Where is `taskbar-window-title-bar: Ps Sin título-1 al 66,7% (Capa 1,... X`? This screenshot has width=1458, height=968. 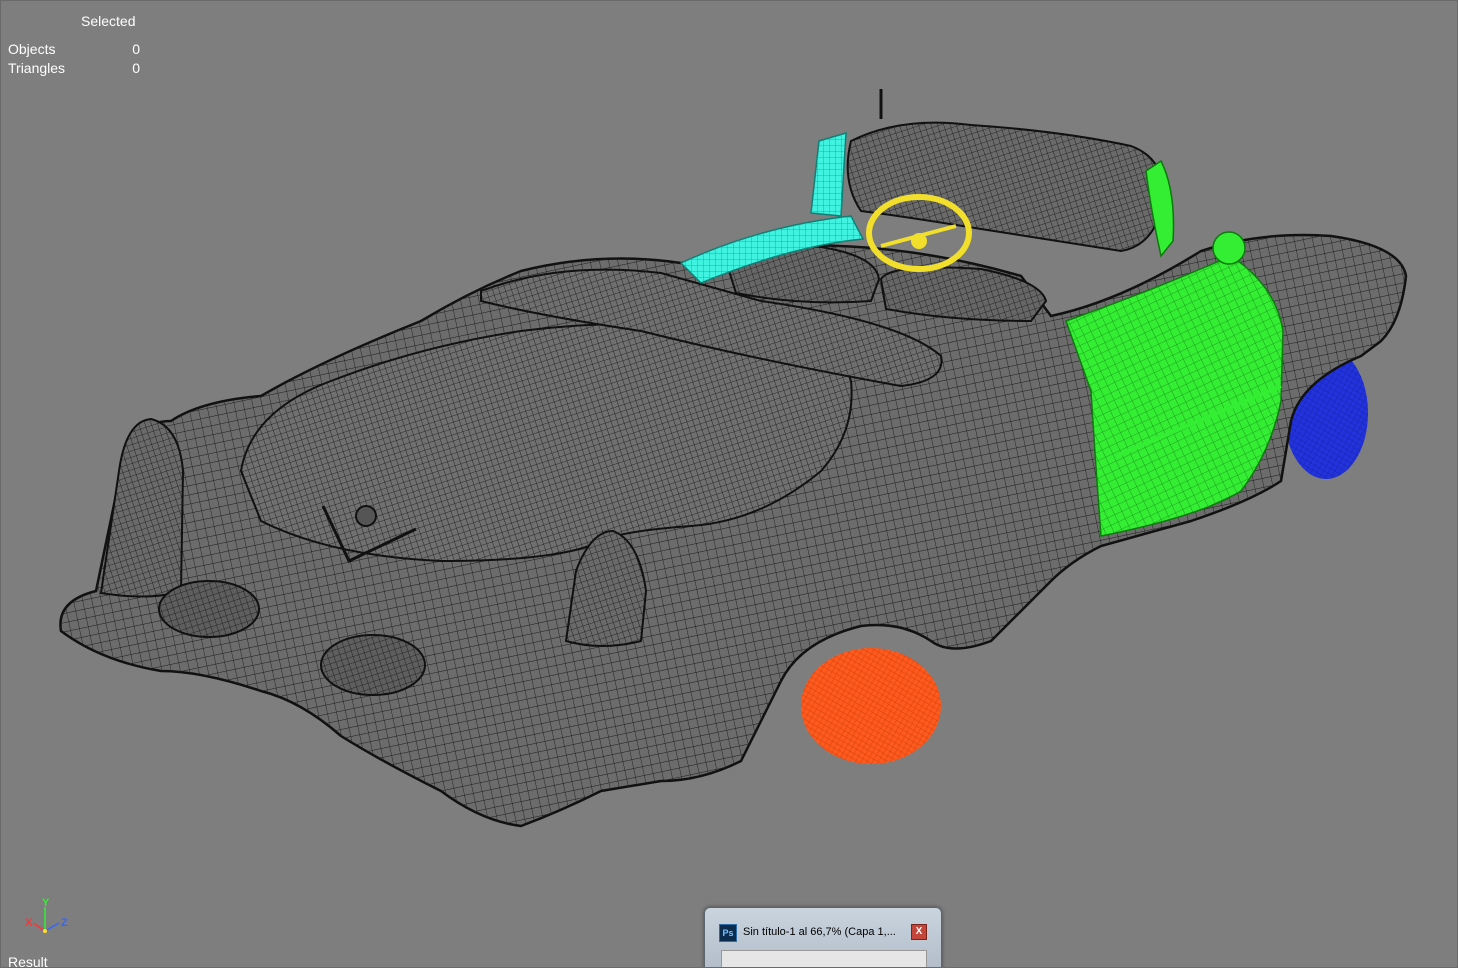 taskbar-window-title-bar: Ps Sin título-1 al 66,7% (Capa 1,... X is located at coordinates (823, 934).